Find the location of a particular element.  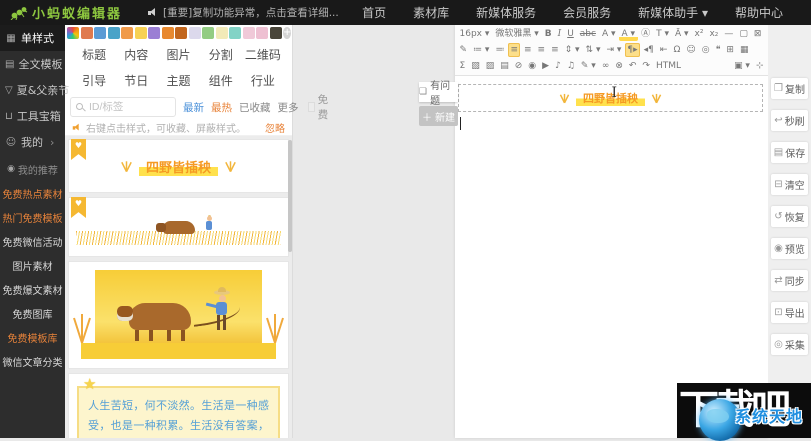

case-button: Ā ▾ is located at coordinates (681, 34).